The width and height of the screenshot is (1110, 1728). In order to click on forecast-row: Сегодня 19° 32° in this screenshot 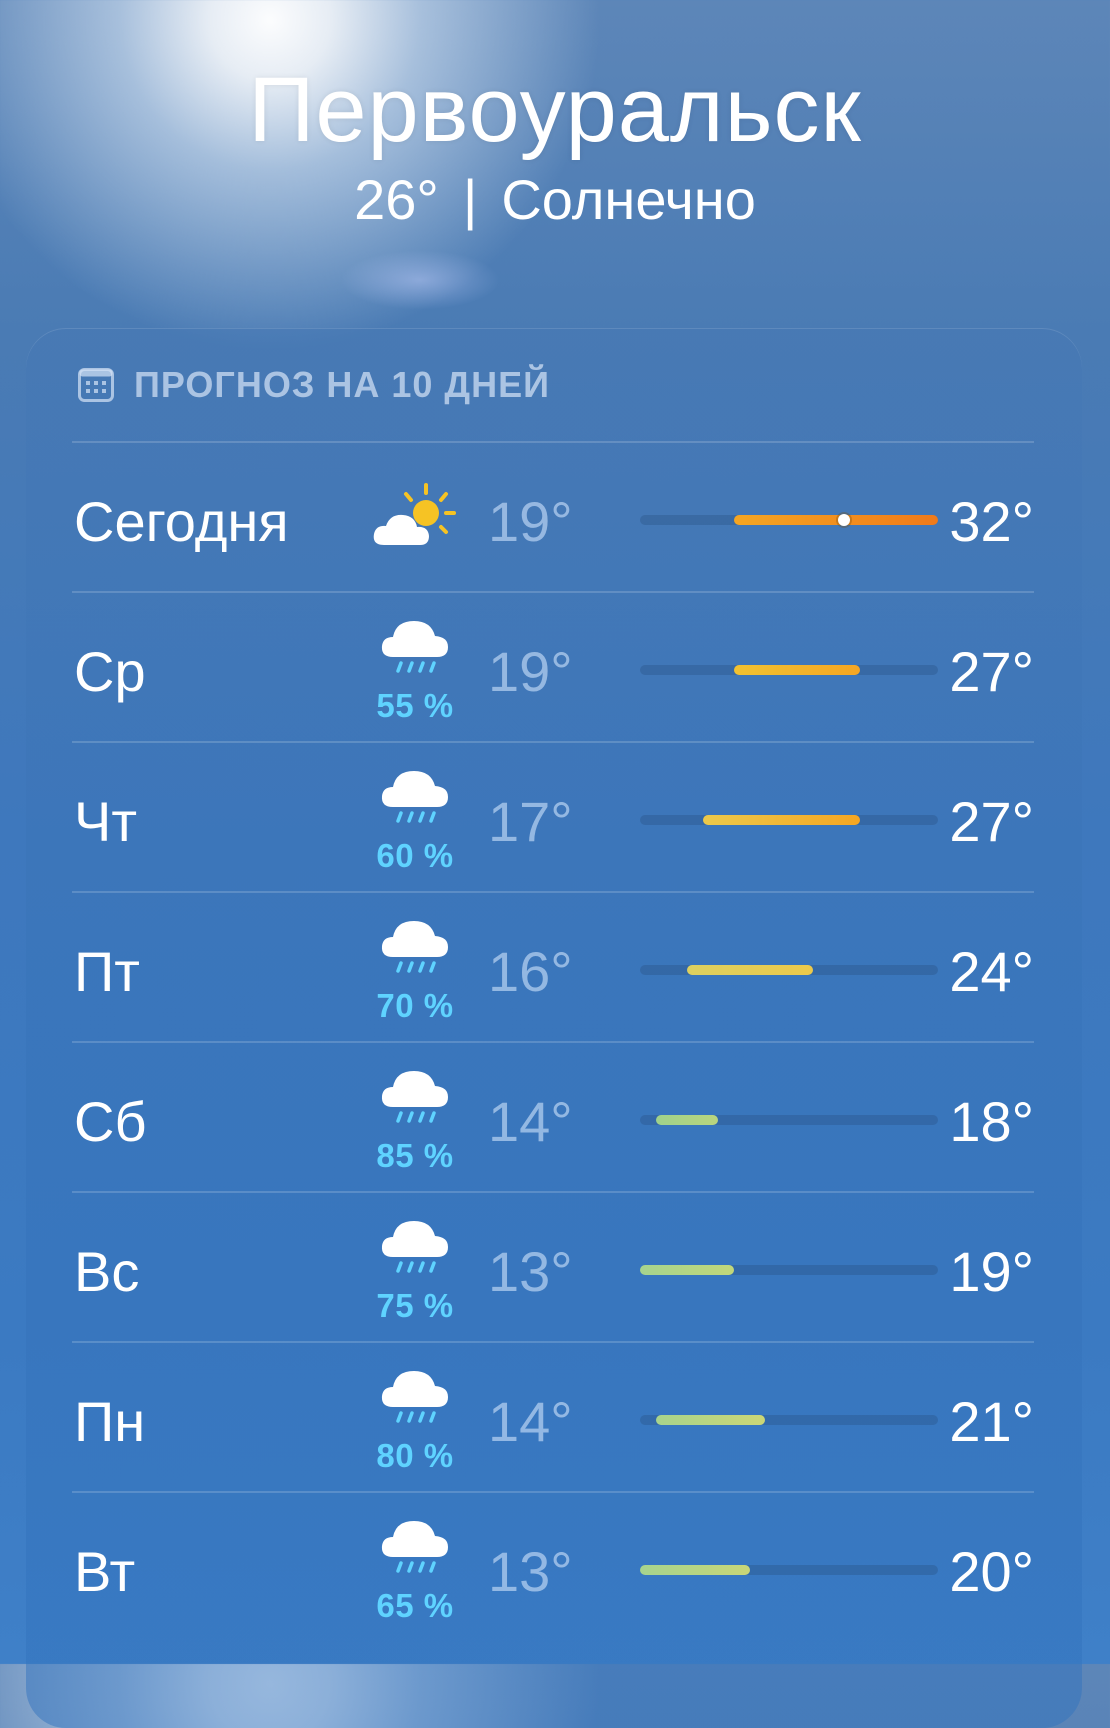, I will do `click(553, 516)`.